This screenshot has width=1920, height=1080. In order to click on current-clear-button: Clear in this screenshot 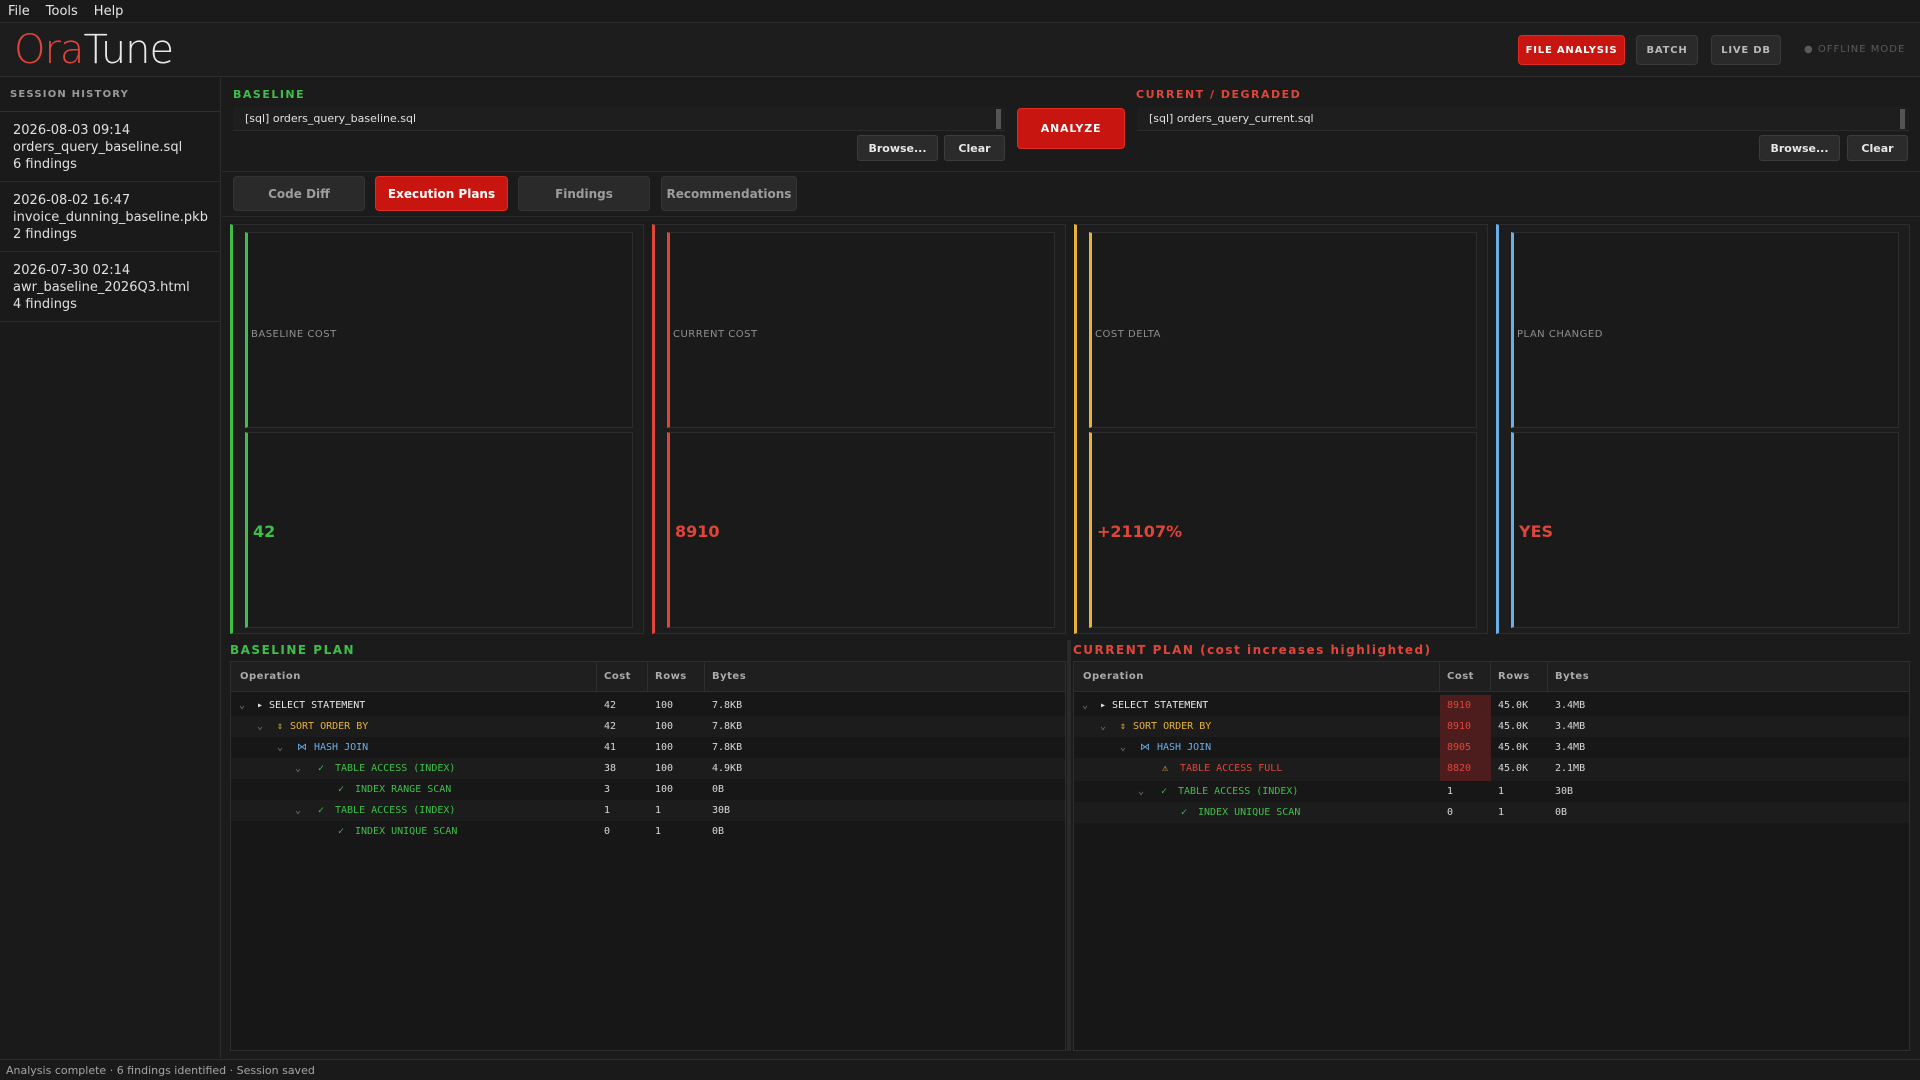, I will do `click(1877, 148)`.